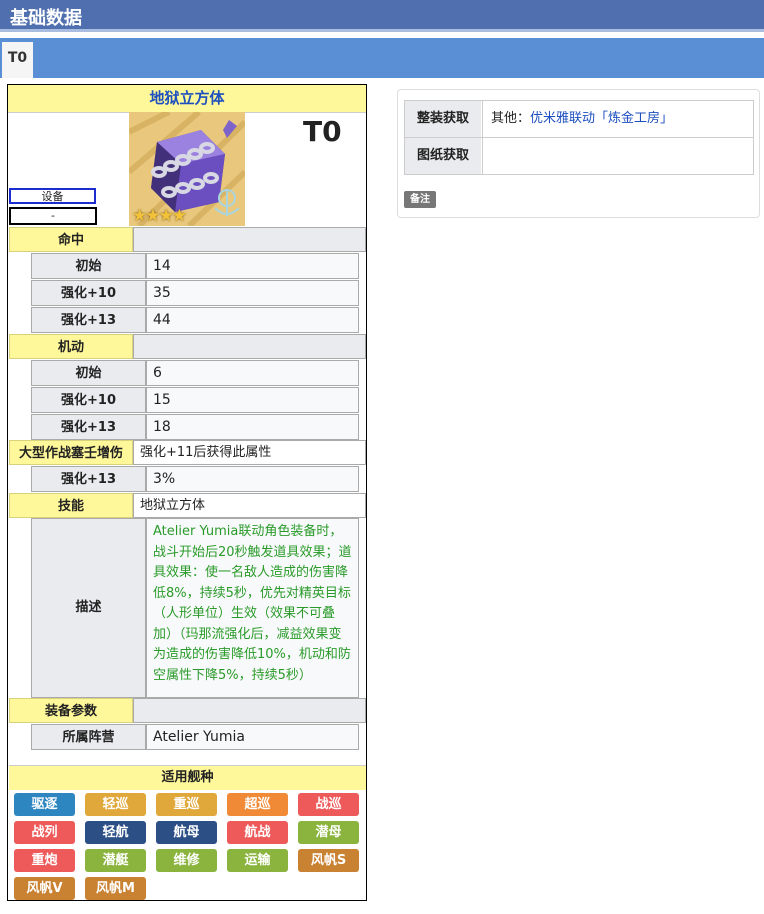 The width and height of the screenshot is (764, 914). What do you see at coordinates (257, 804) in the screenshot?
I see `ship-type-badge: 超巡` at bounding box center [257, 804].